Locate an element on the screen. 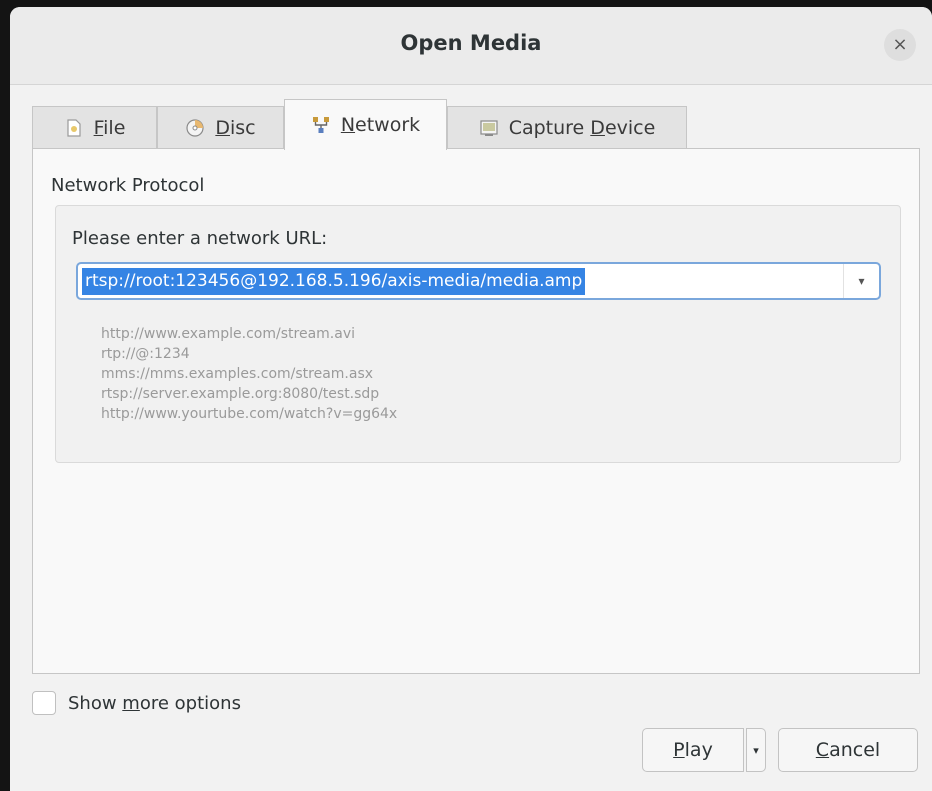 This screenshot has width=932, height=791. url-dropdown-button: ▾ is located at coordinates (861, 281).